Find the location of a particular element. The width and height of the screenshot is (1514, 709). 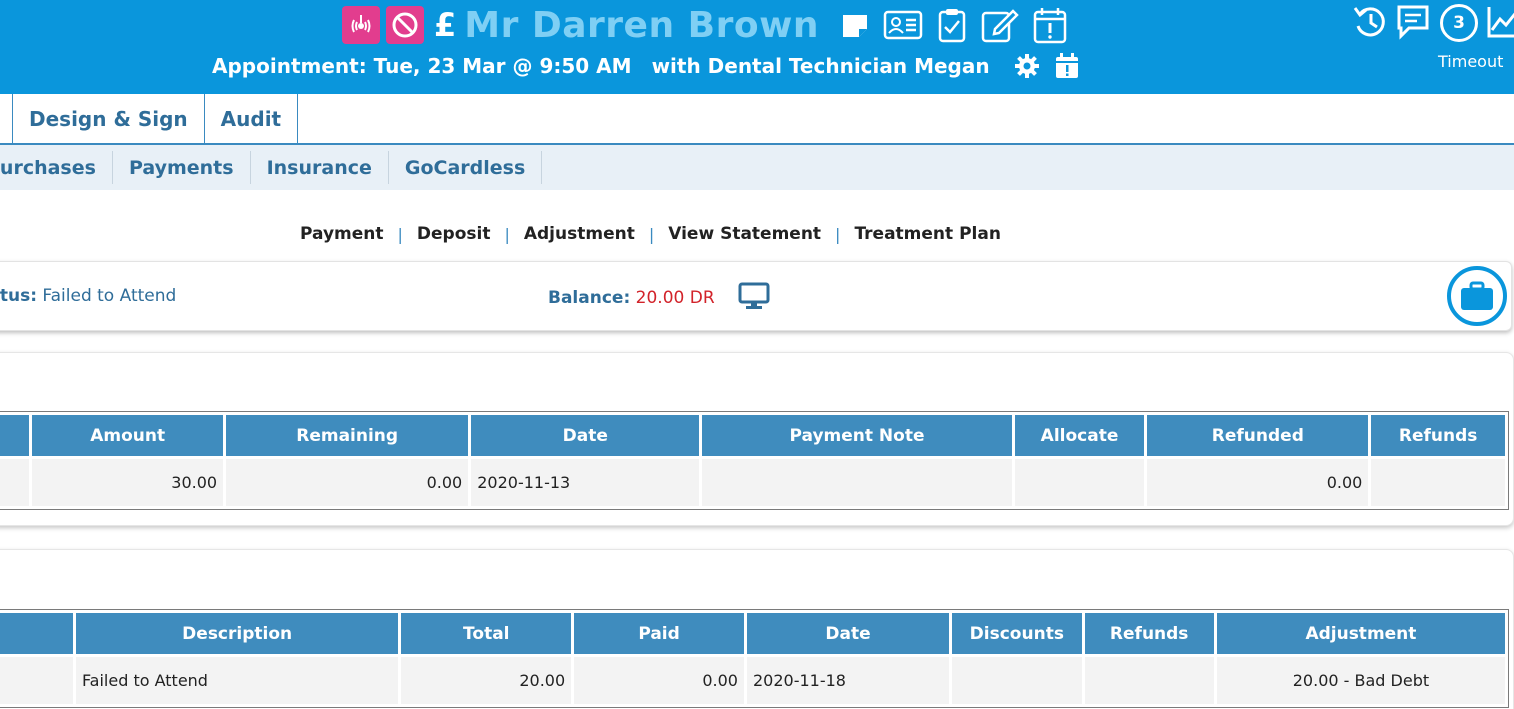

subtab-gocardless: GoCardless is located at coordinates (466, 167).